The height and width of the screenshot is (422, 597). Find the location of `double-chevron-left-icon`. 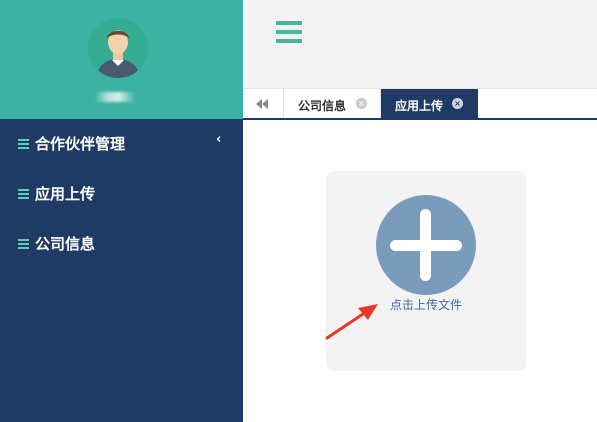

double-chevron-left-icon is located at coordinates (262, 104).